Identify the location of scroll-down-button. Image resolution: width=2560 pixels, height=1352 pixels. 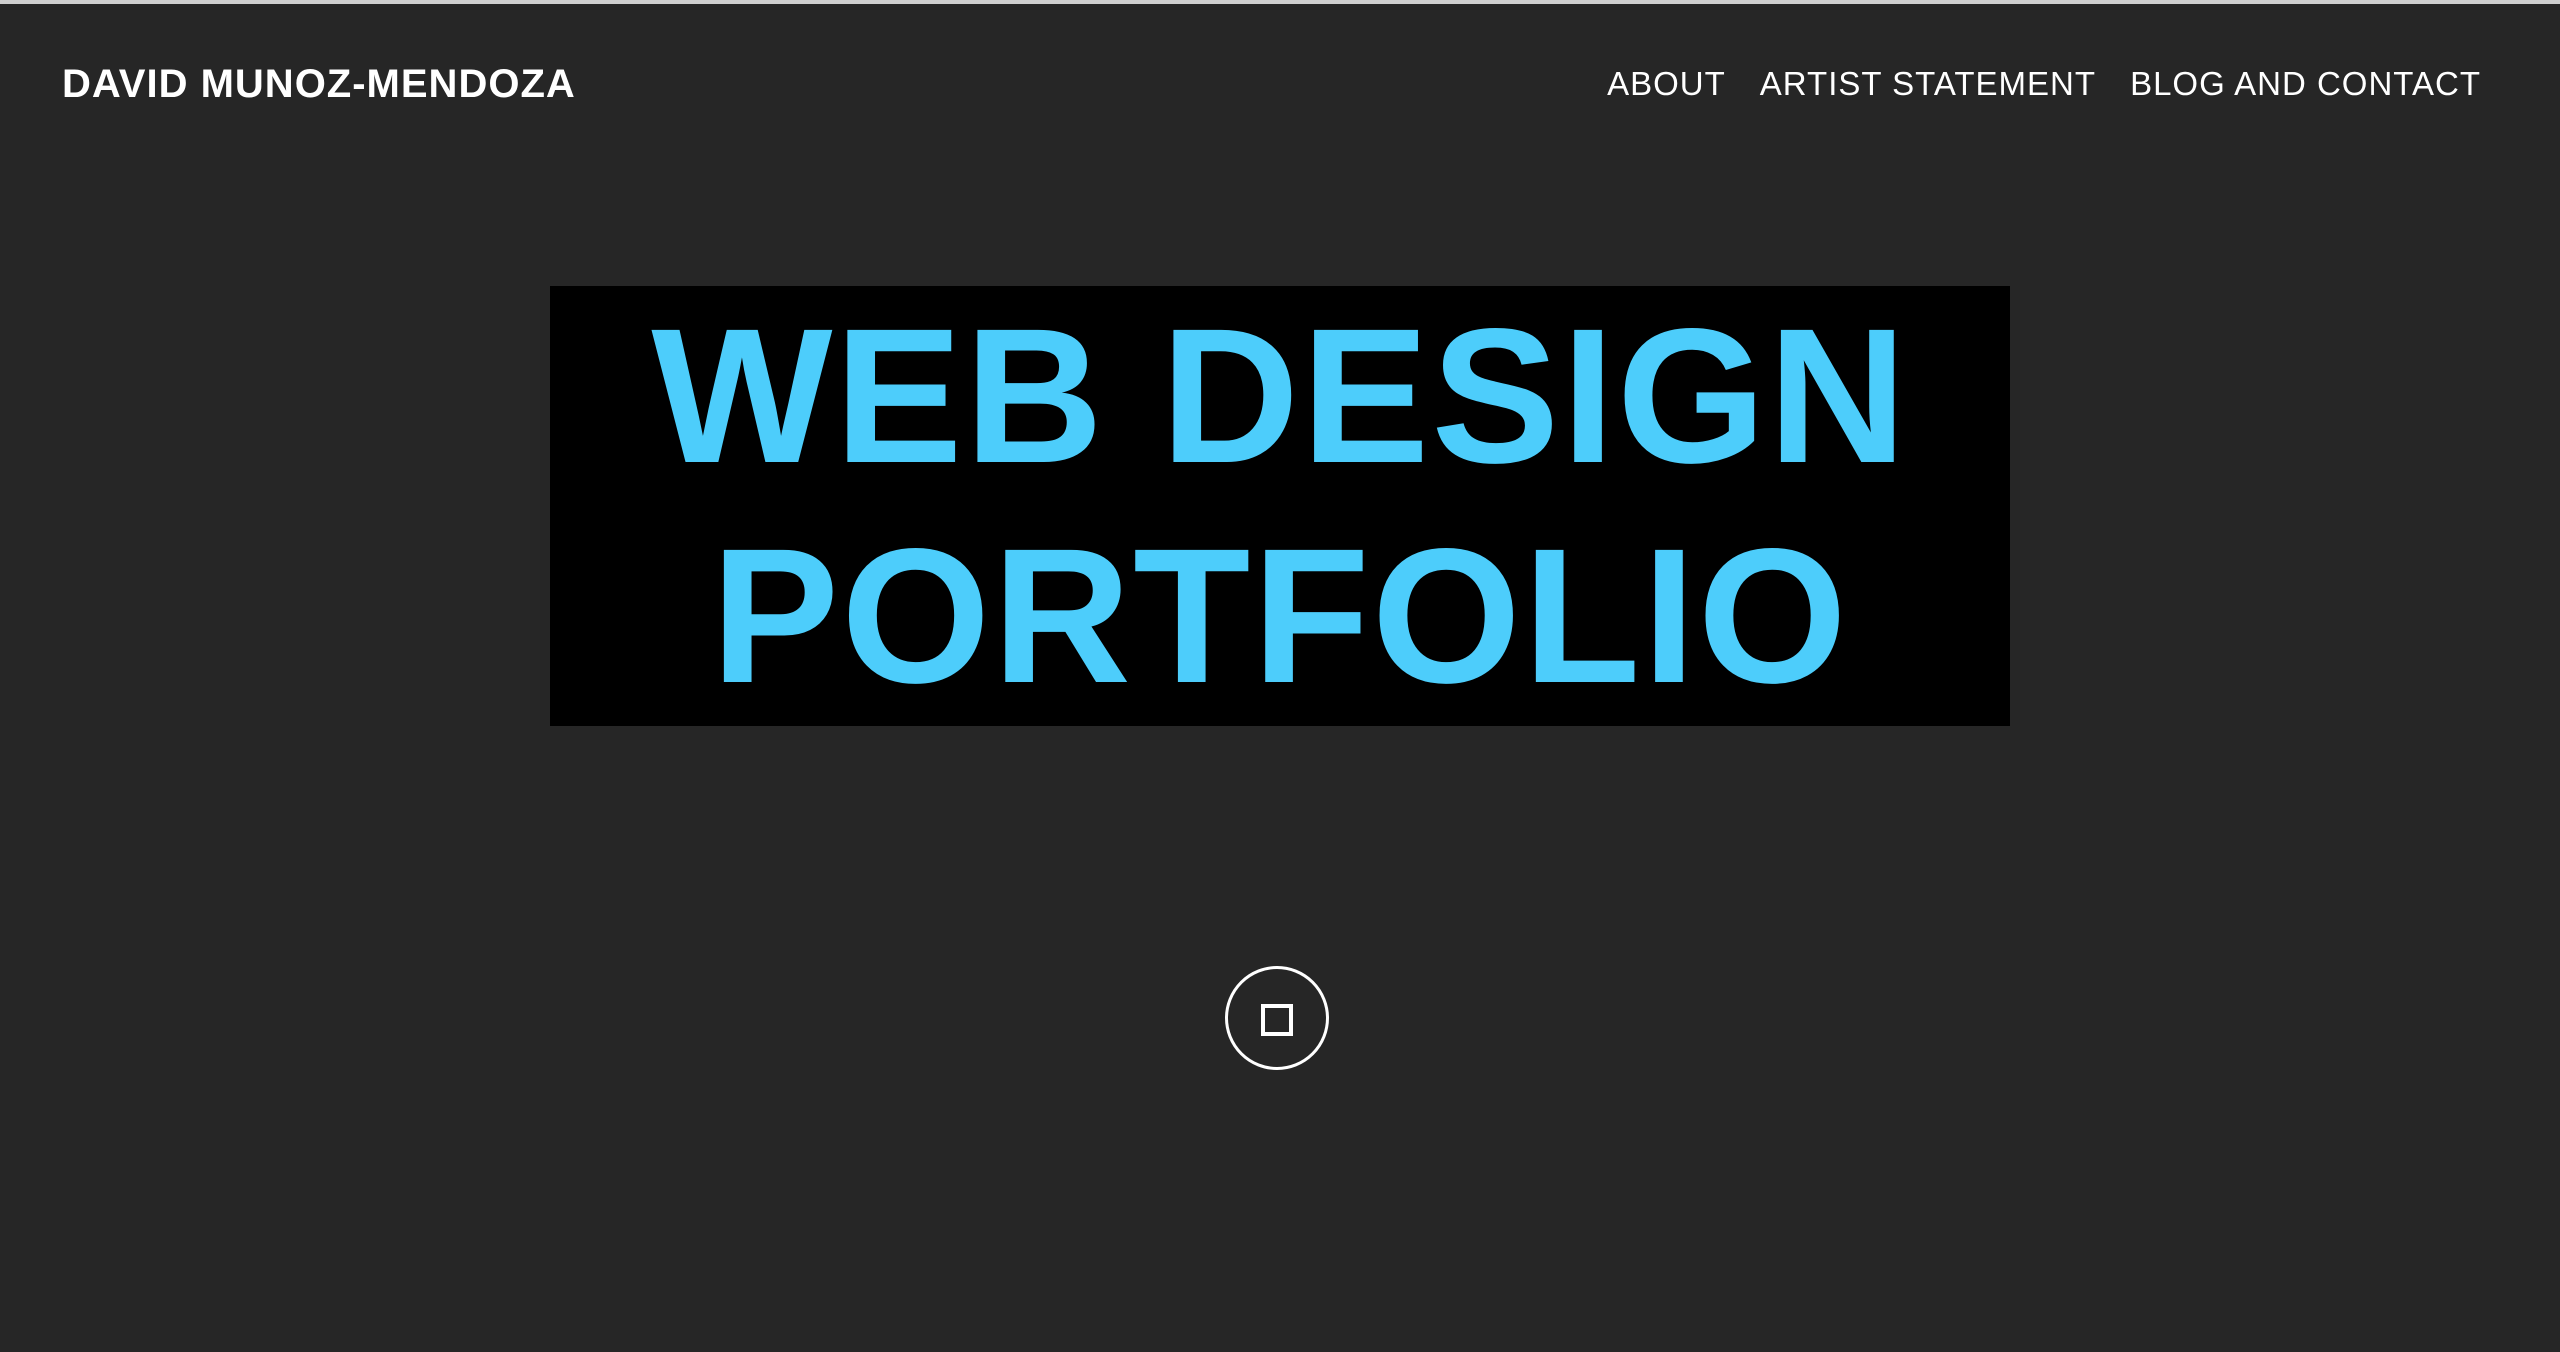
(1277, 1018).